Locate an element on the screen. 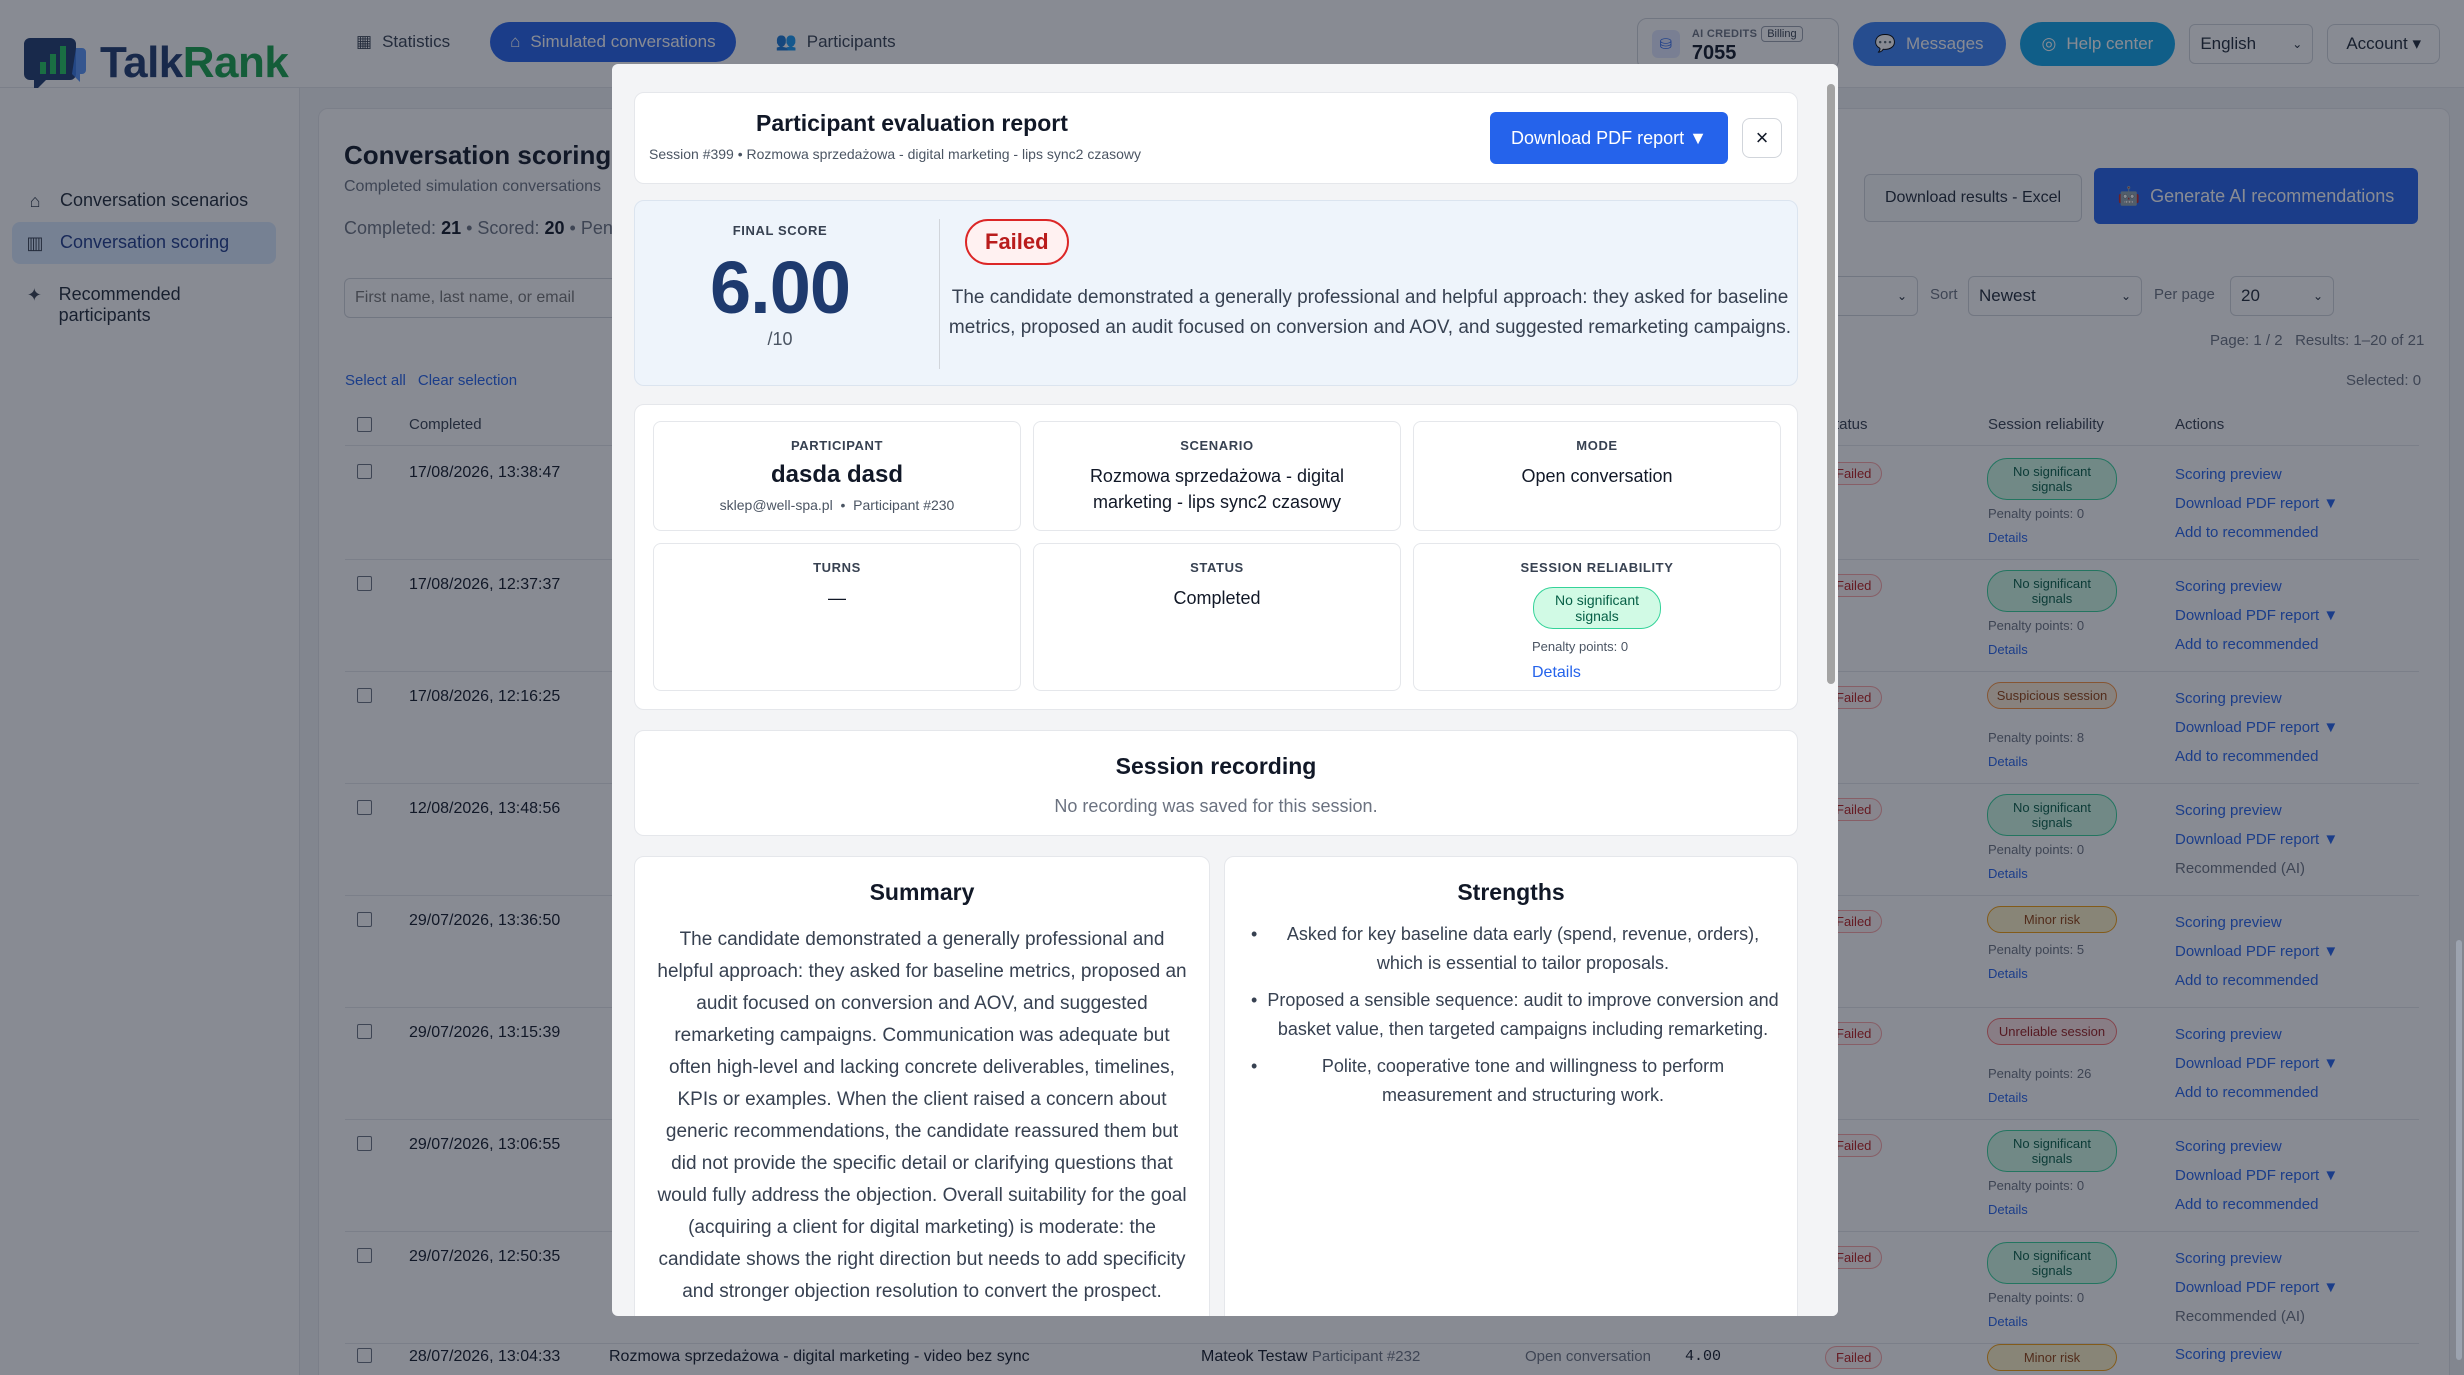  participant-meta: sklep@well-spa.pl • Participant #230 is located at coordinates (837, 505).